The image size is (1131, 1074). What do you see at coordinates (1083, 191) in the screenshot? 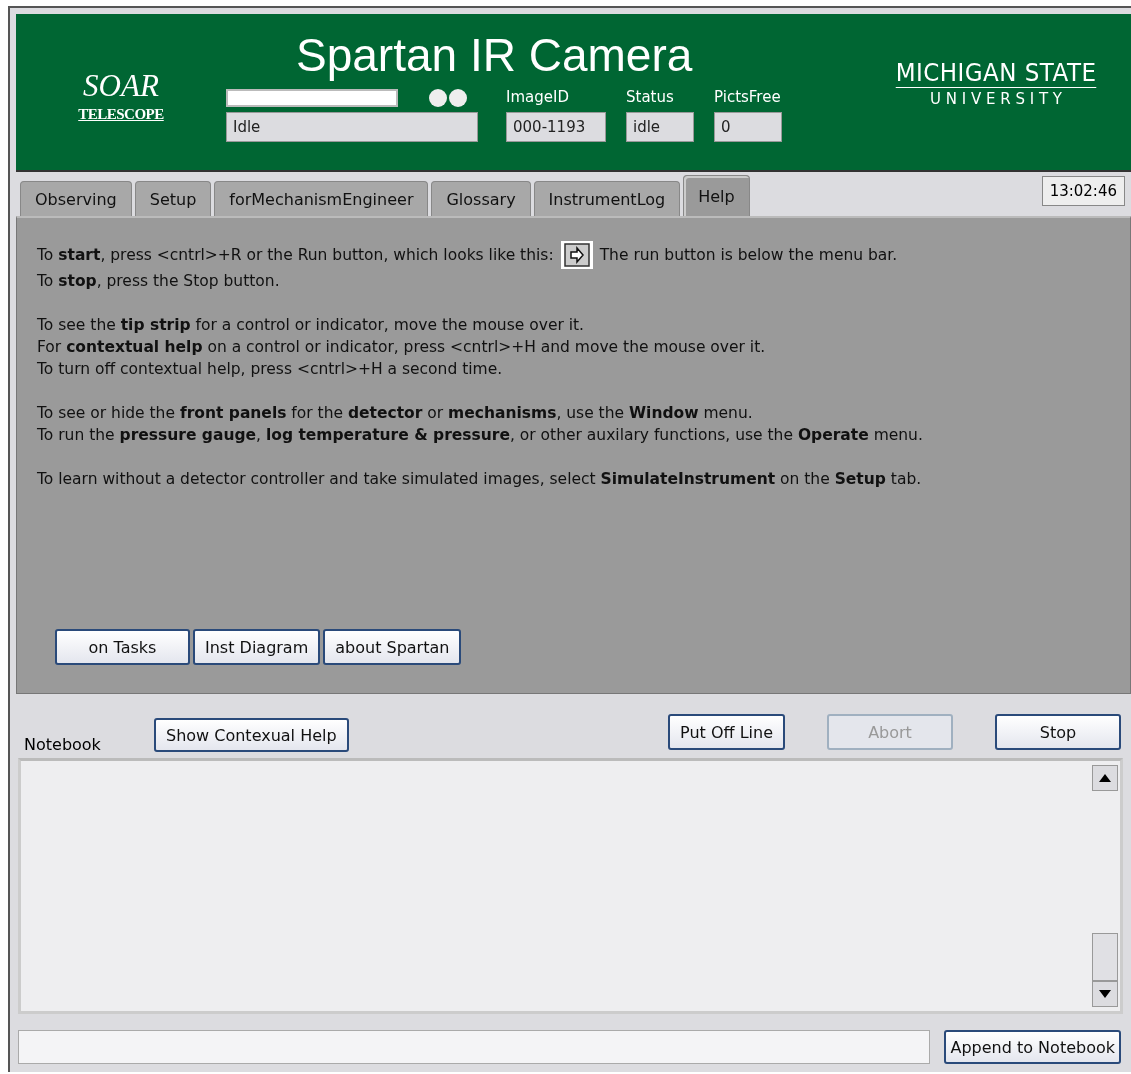
I see `clock-display: 13:02:46` at bounding box center [1083, 191].